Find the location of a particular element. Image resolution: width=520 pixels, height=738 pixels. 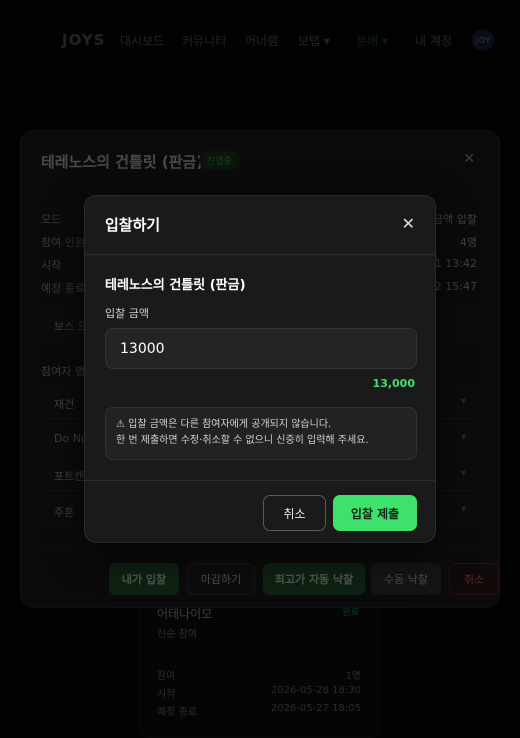

submit-bid-button: 입찰 제출 is located at coordinates (375, 513).